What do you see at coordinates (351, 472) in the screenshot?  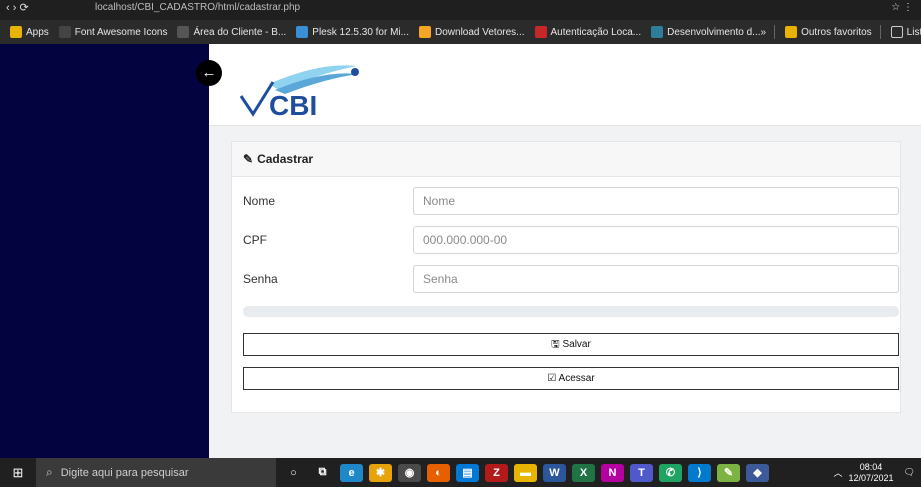 I see `edge-icon: e` at bounding box center [351, 472].